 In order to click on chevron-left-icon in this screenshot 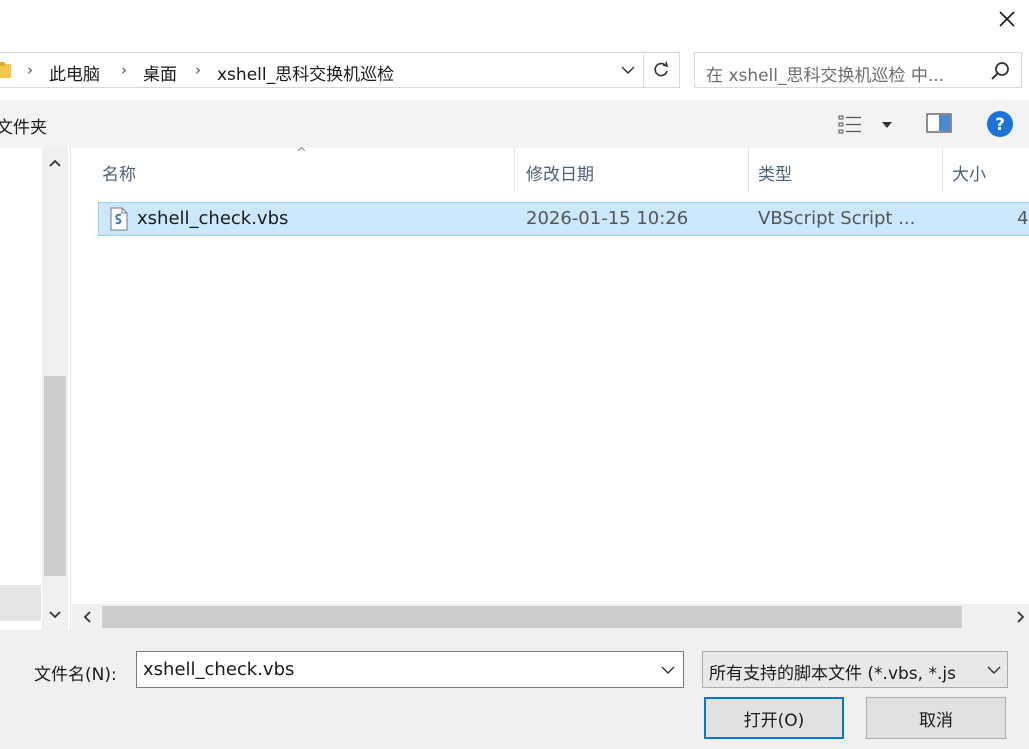, I will do `click(87, 617)`.